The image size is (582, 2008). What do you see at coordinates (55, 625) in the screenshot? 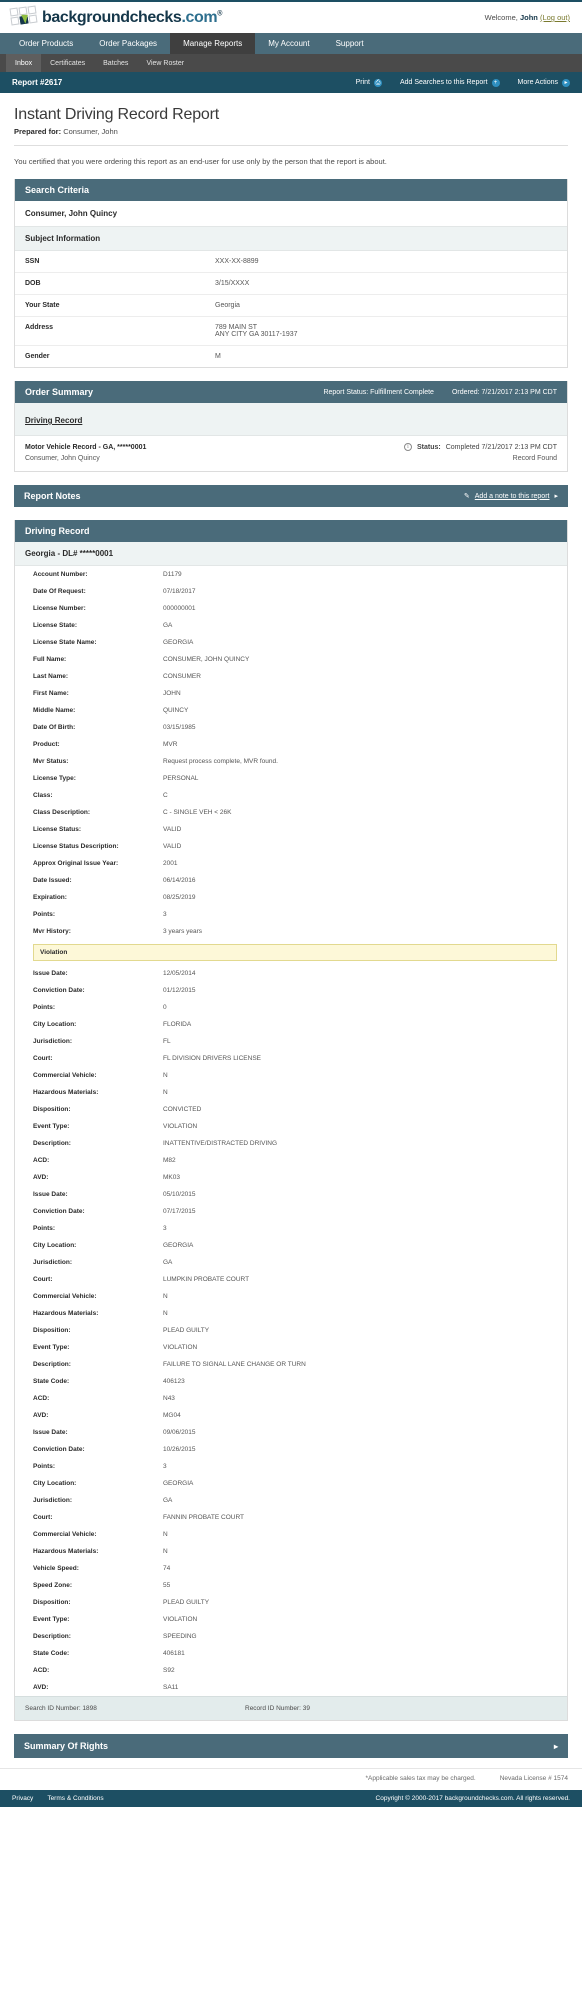
I see `record-field-label: License State:` at bounding box center [55, 625].